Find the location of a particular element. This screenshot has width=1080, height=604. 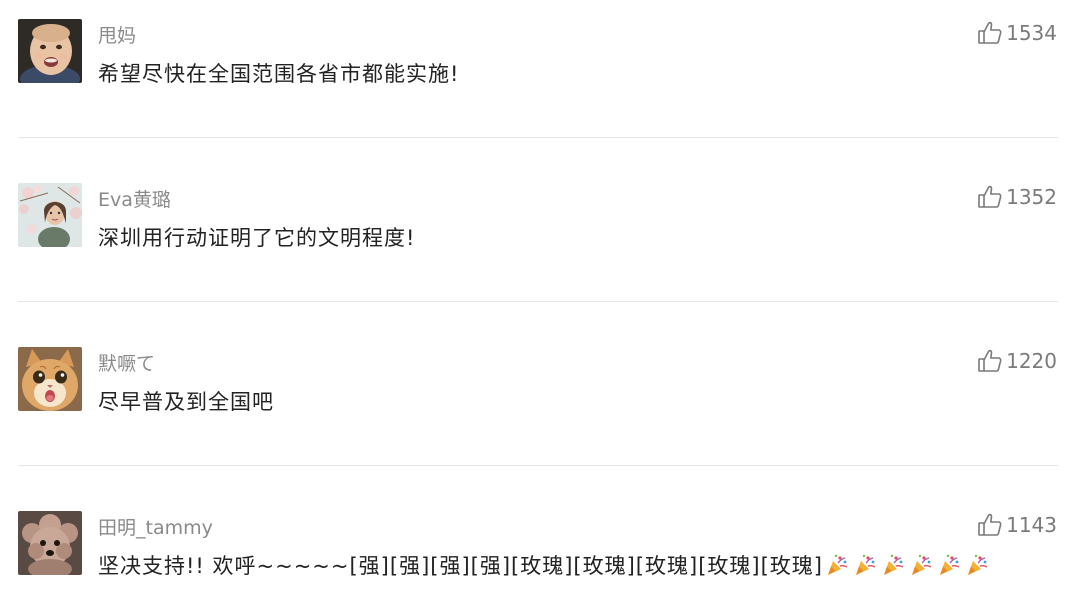

like-button: 1143 is located at coordinates (1017, 525).